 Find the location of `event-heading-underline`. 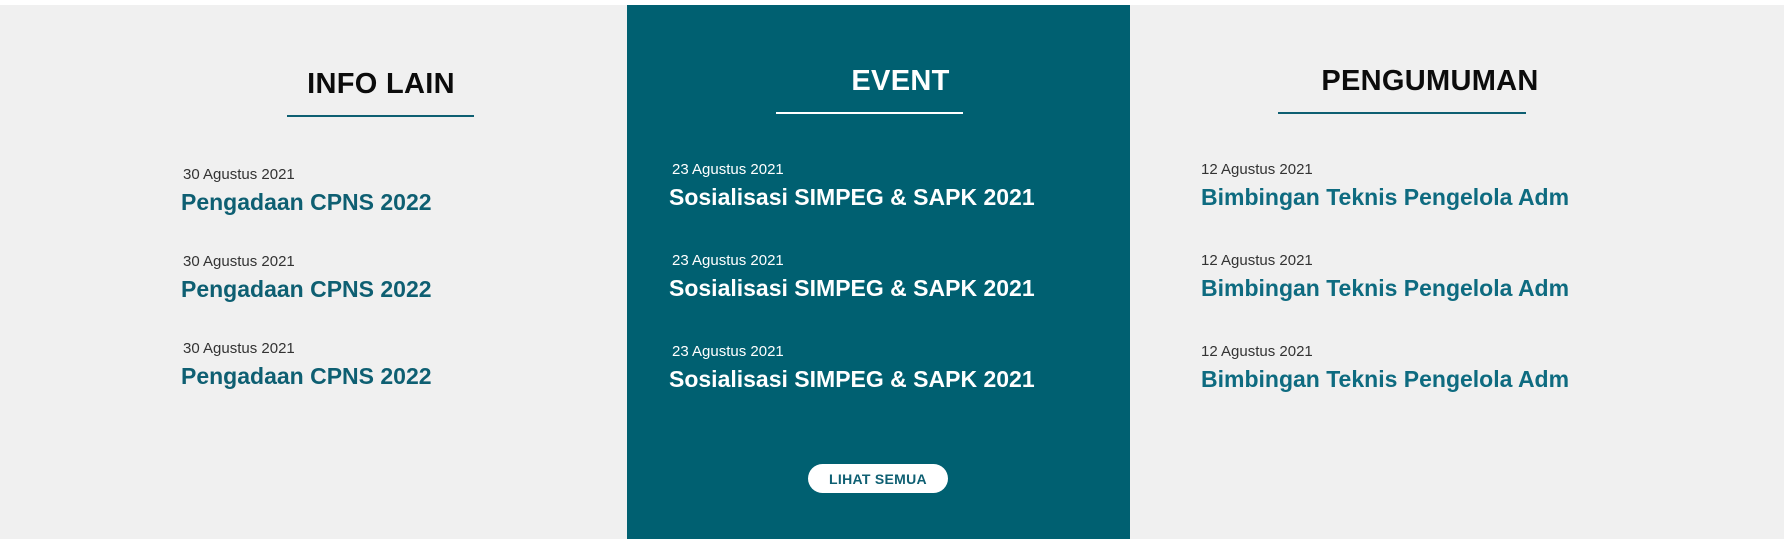

event-heading-underline is located at coordinates (869, 113).